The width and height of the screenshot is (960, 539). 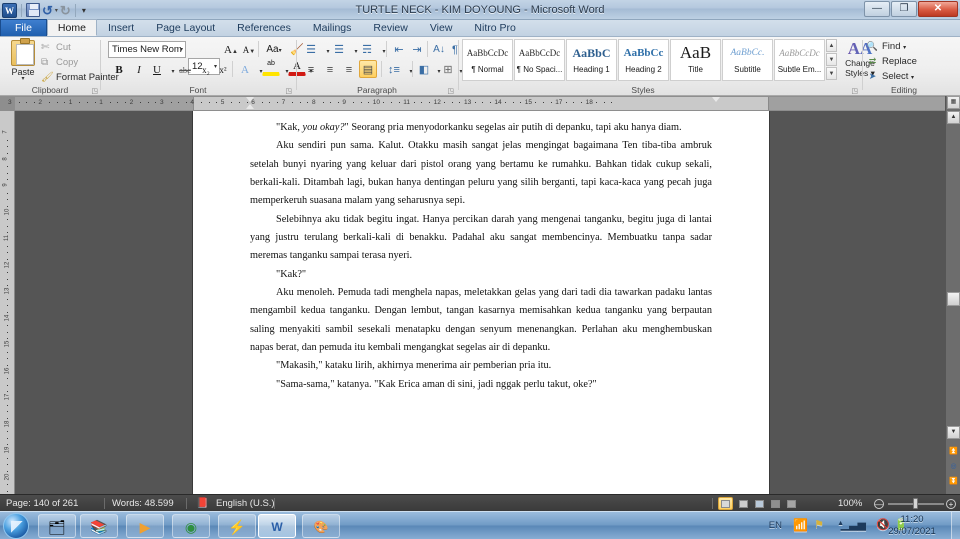 I want to click on save-icon, so click(x=33, y=10).